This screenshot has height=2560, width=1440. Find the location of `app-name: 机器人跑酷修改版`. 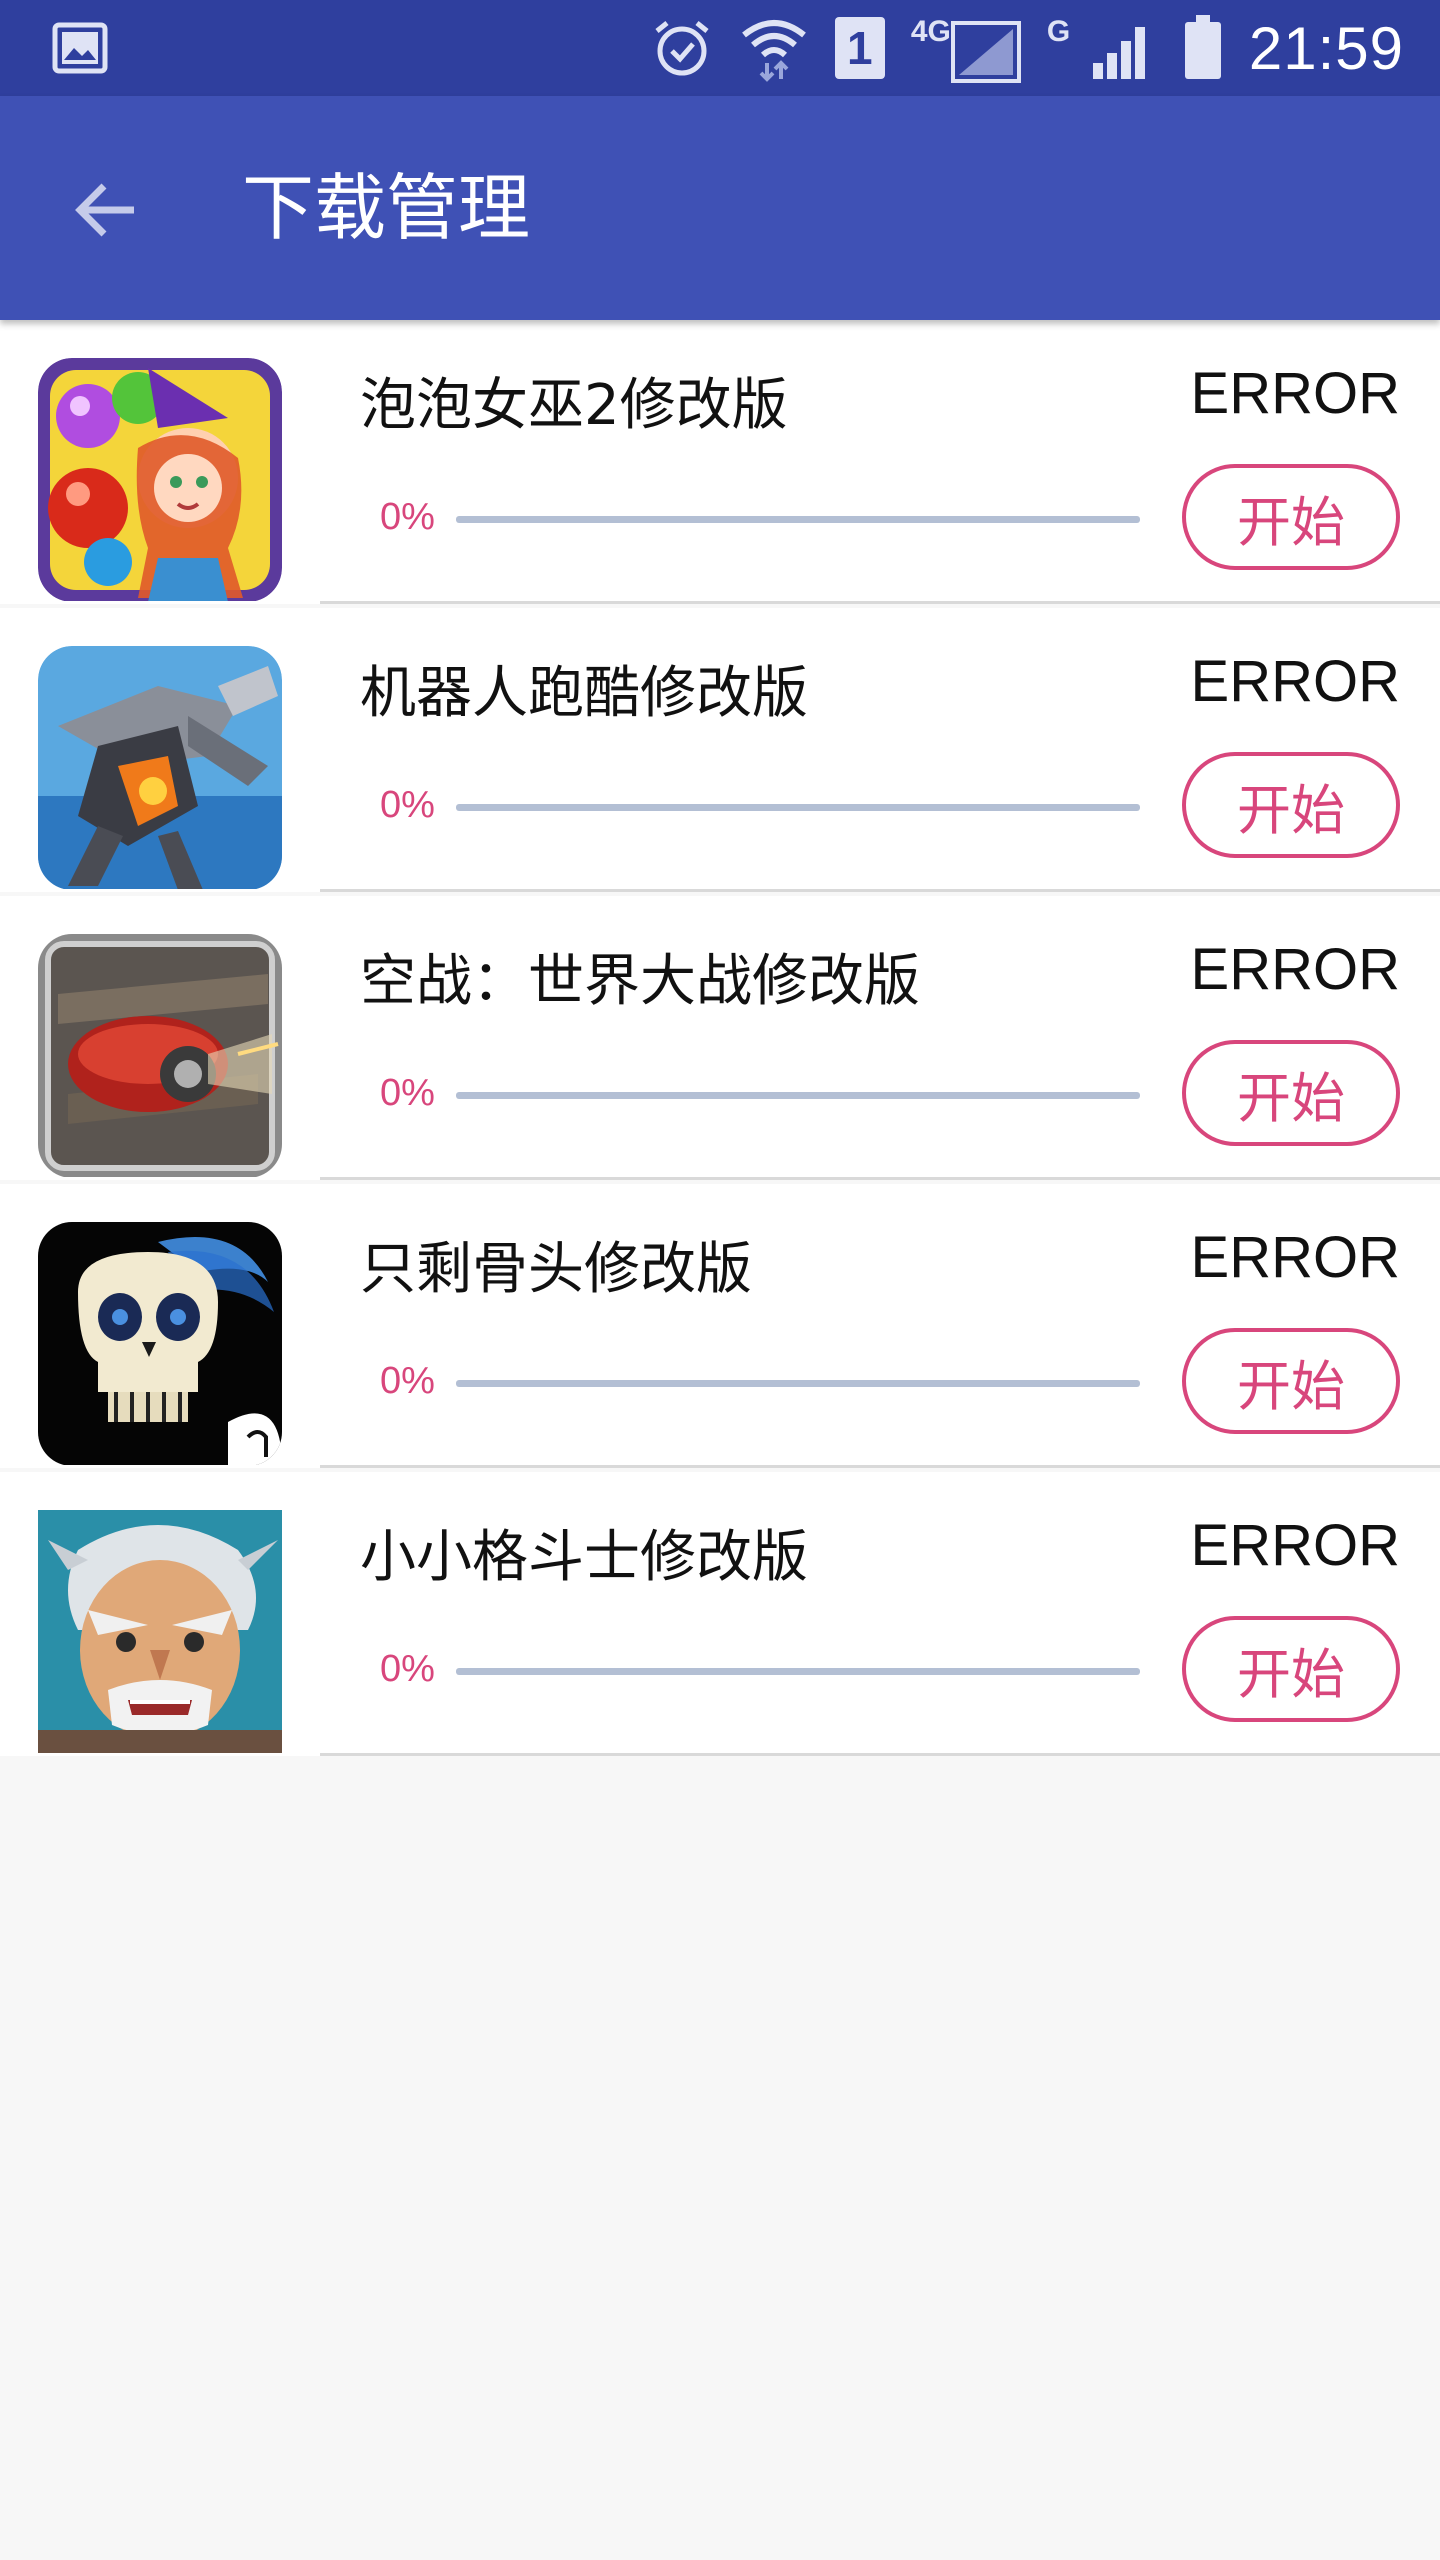

app-name: 机器人跑酷修改版 is located at coordinates (584, 693).